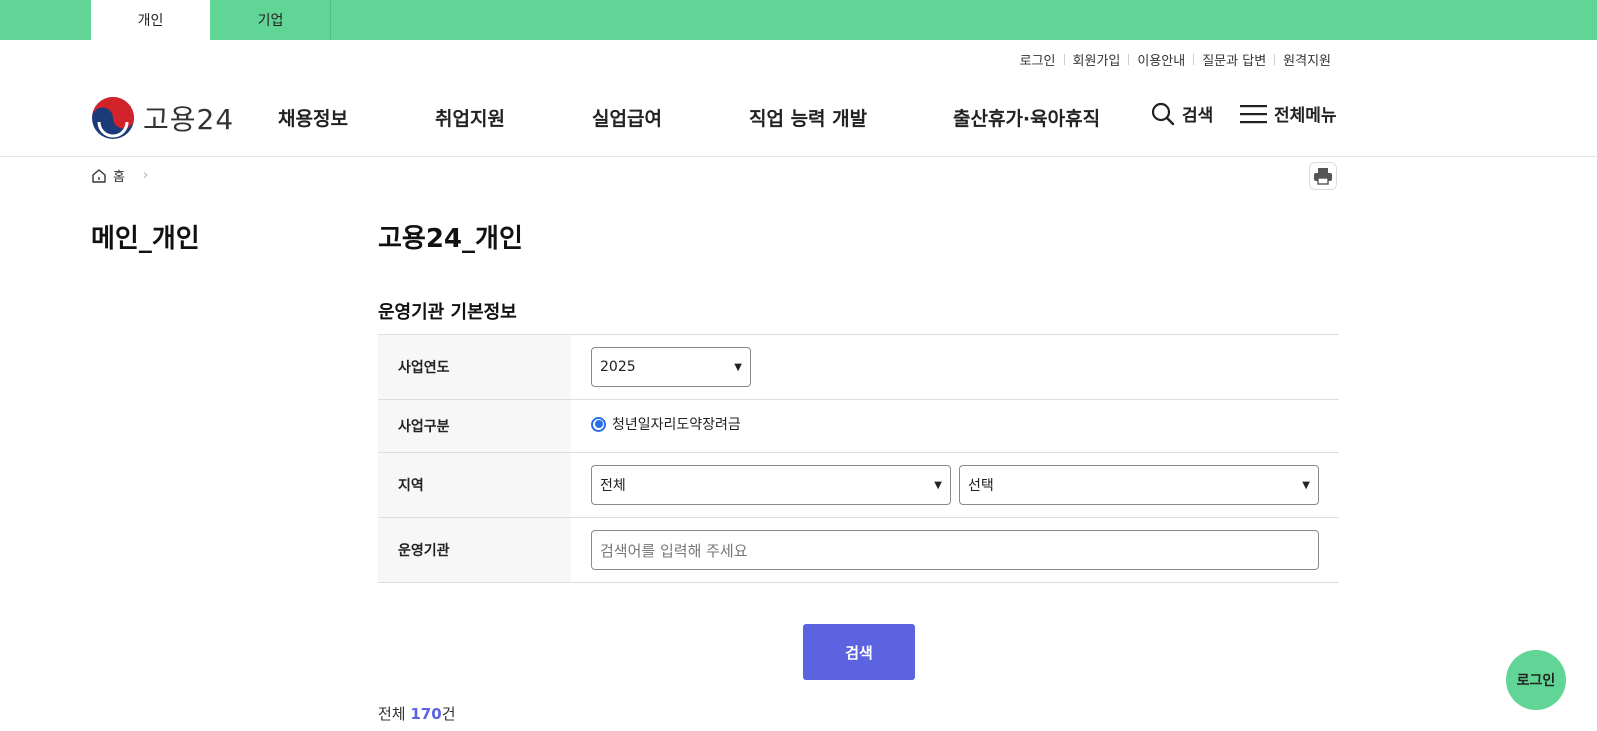 The image size is (1597, 731). What do you see at coordinates (613, 486) in the screenshot?
I see `region-province-value: 전체` at bounding box center [613, 486].